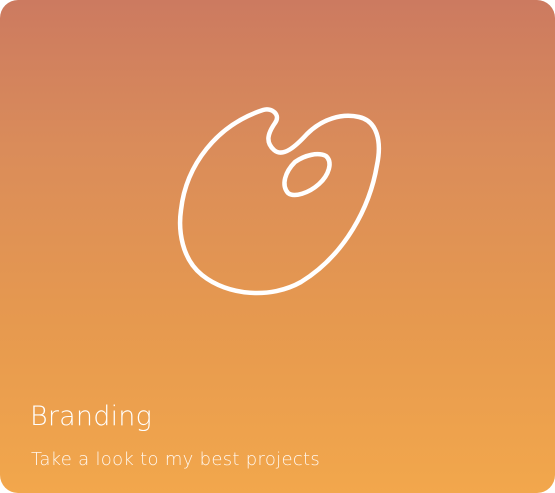 The width and height of the screenshot is (555, 493). Describe the element at coordinates (176, 459) in the screenshot. I see `card-subtitle: Take a look to my best projects` at that location.